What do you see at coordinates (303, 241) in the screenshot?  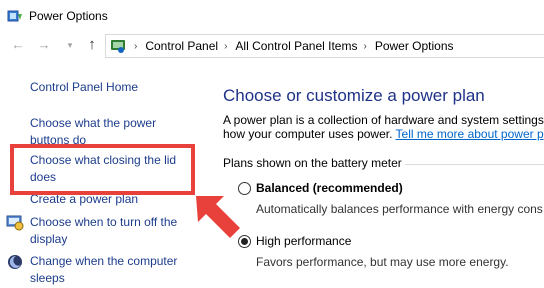 I see `plan-high-performance-name: High performance` at bounding box center [303, 241].